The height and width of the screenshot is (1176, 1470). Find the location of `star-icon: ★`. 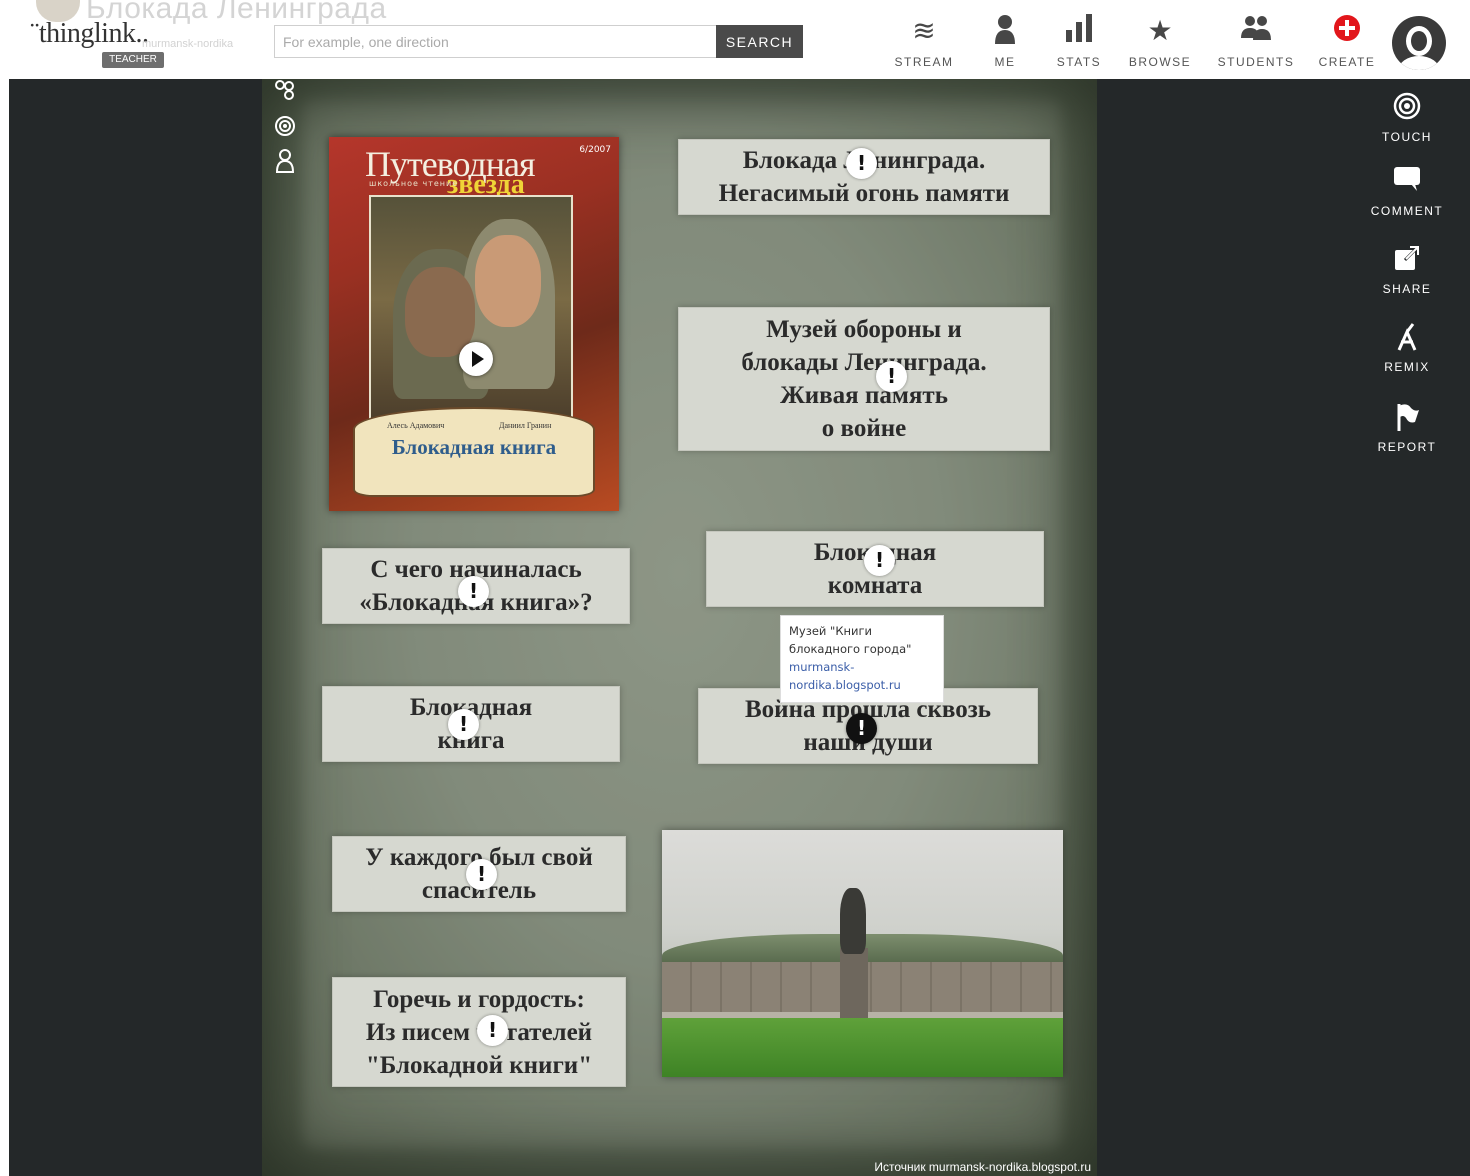

star-icon: ★ is located at coordinates (1160, 30).